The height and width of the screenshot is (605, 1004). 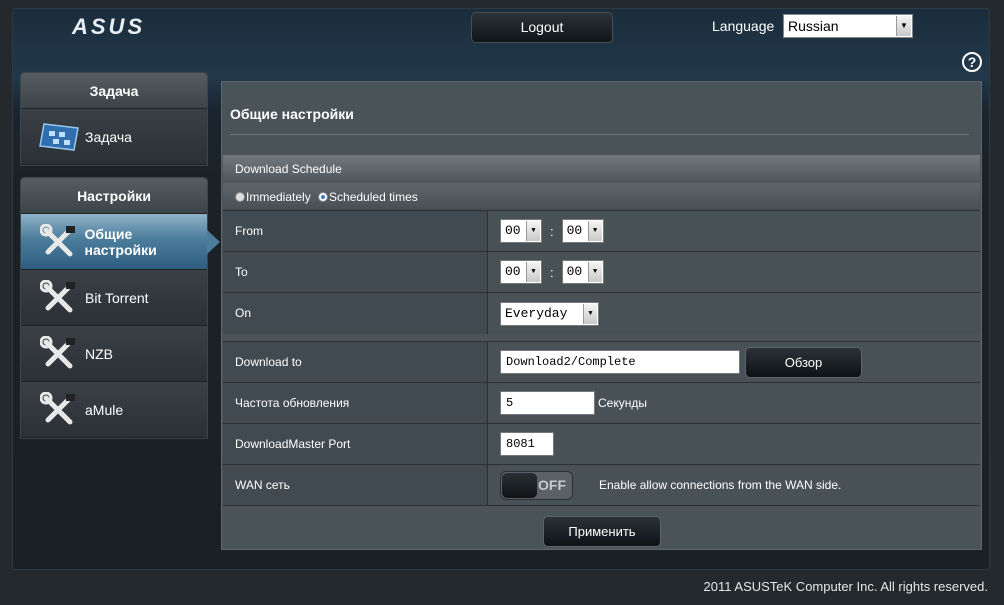 What do you see at coordinates (292, 114) in the screenshot?
I see `page-title: Общие настройки` at bounding box center [292, 114].